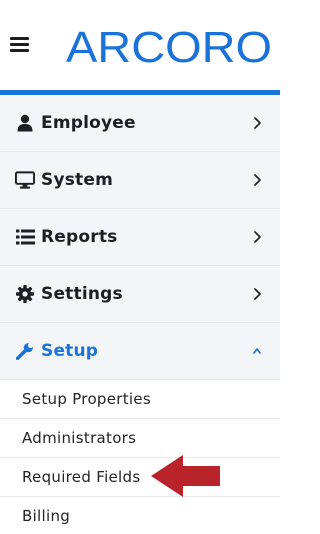 The width and height of the screenshot is (320, 534). I want to click on wrench-icon, so click(25, 351).